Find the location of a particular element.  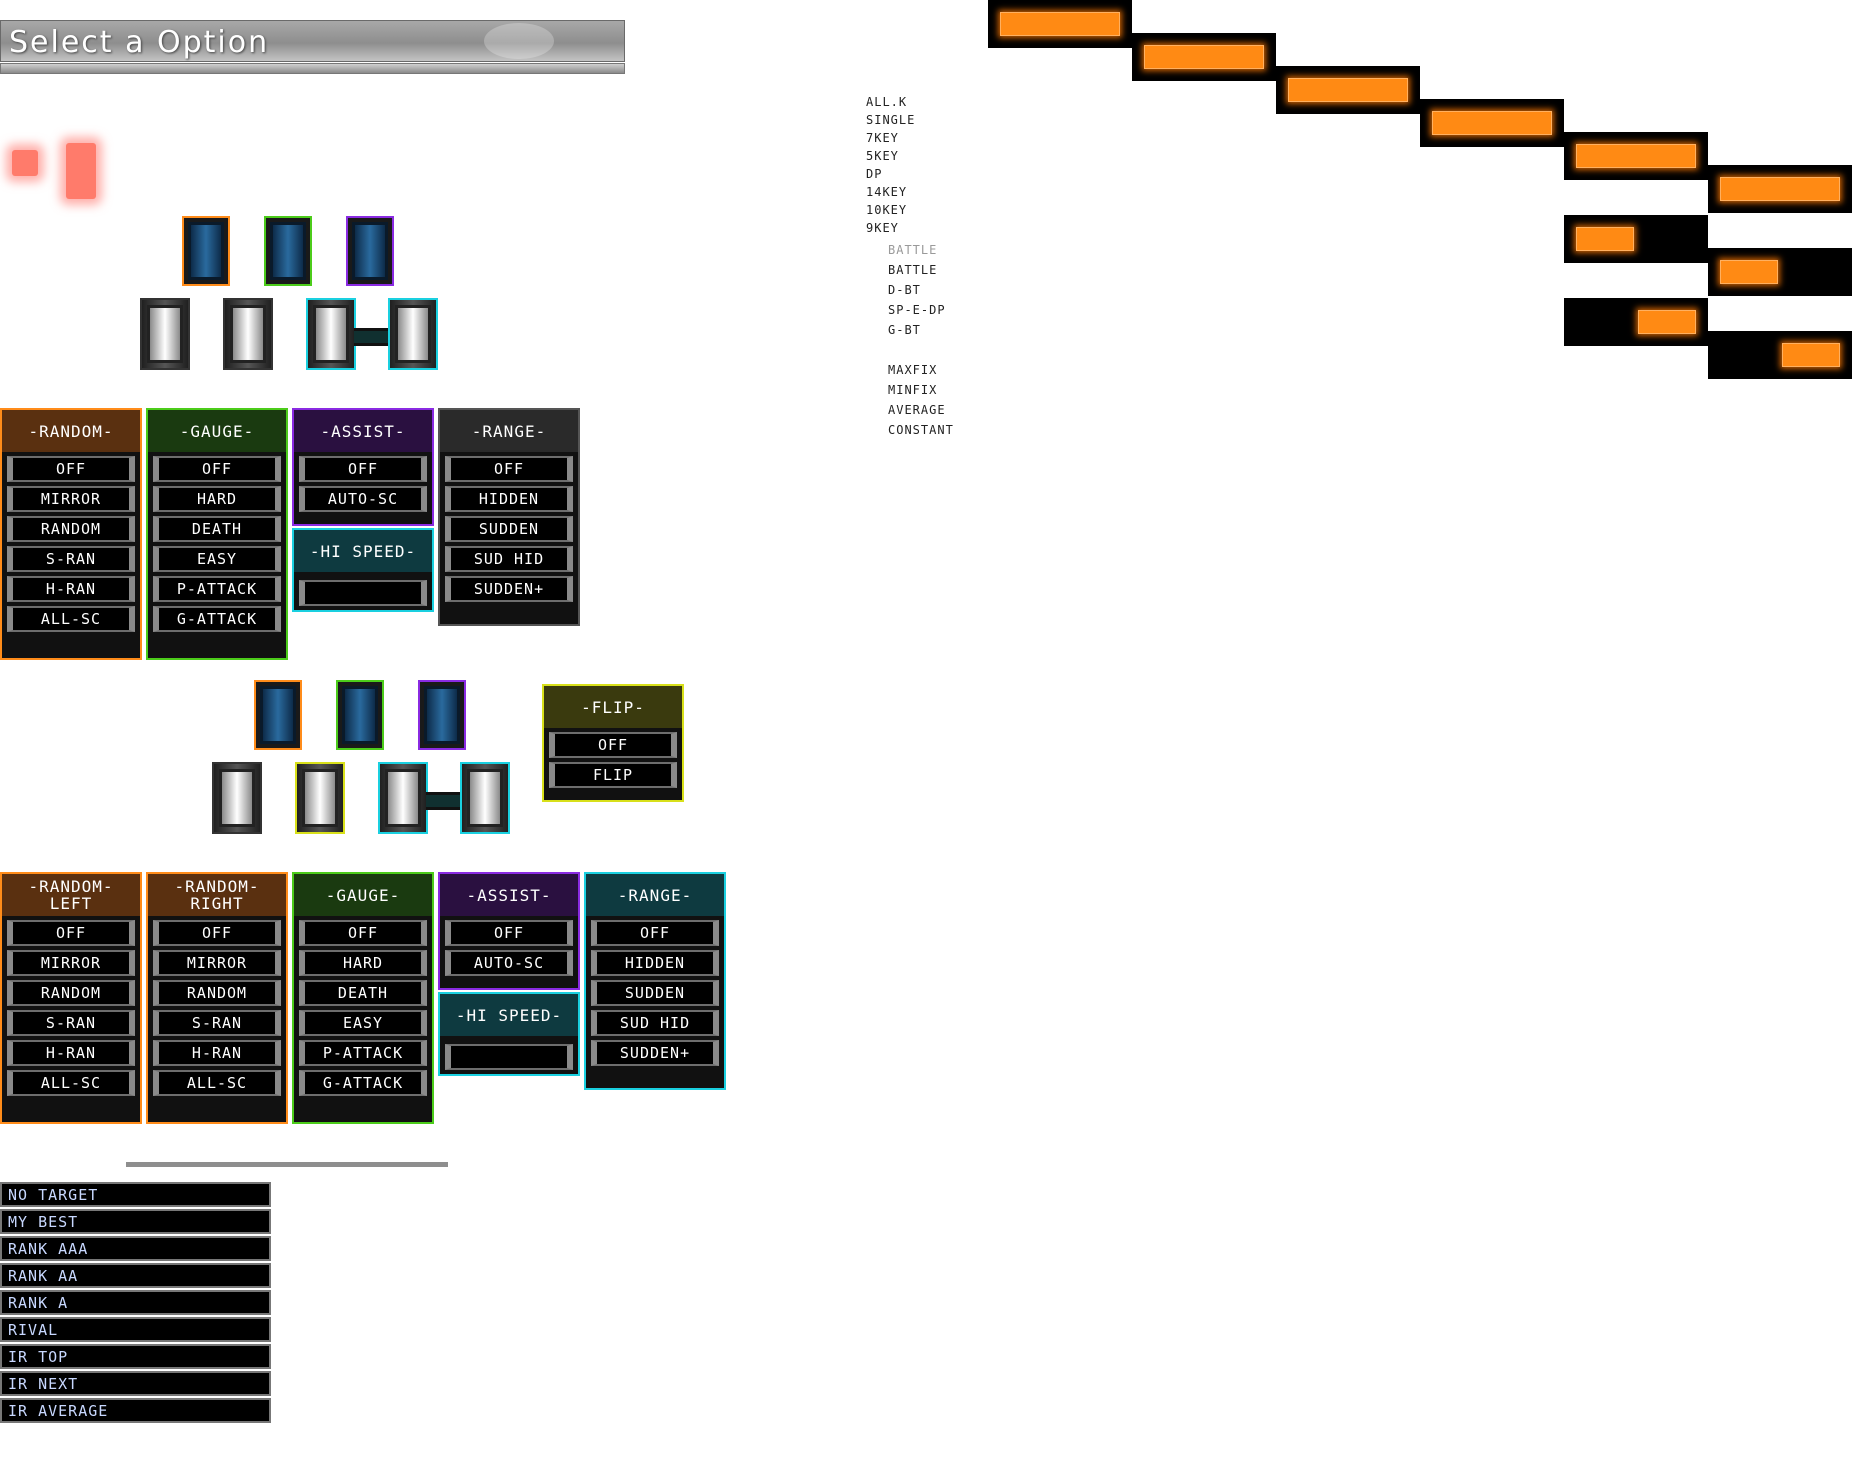

target-item: IR AVERAGE is located at coordinates (135, 1410).